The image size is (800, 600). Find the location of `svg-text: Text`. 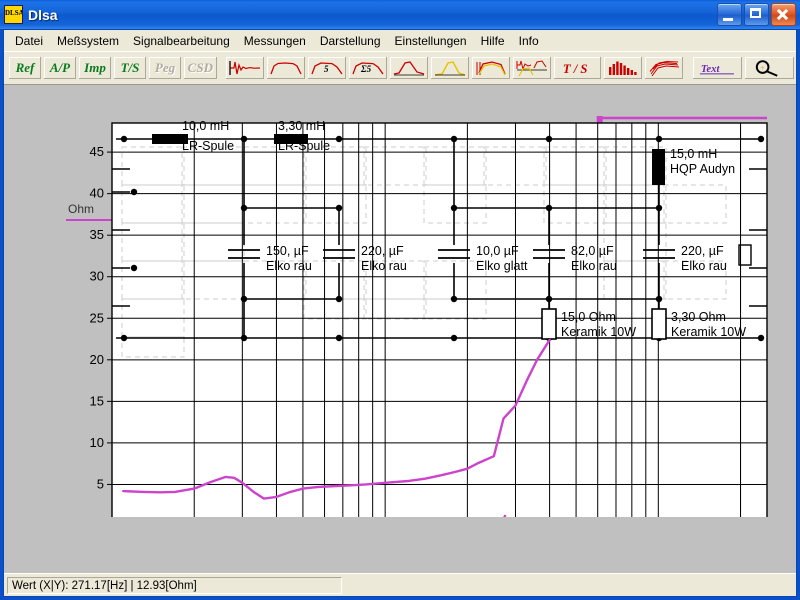

svg-text: Text is located at coordinates (711, 69).